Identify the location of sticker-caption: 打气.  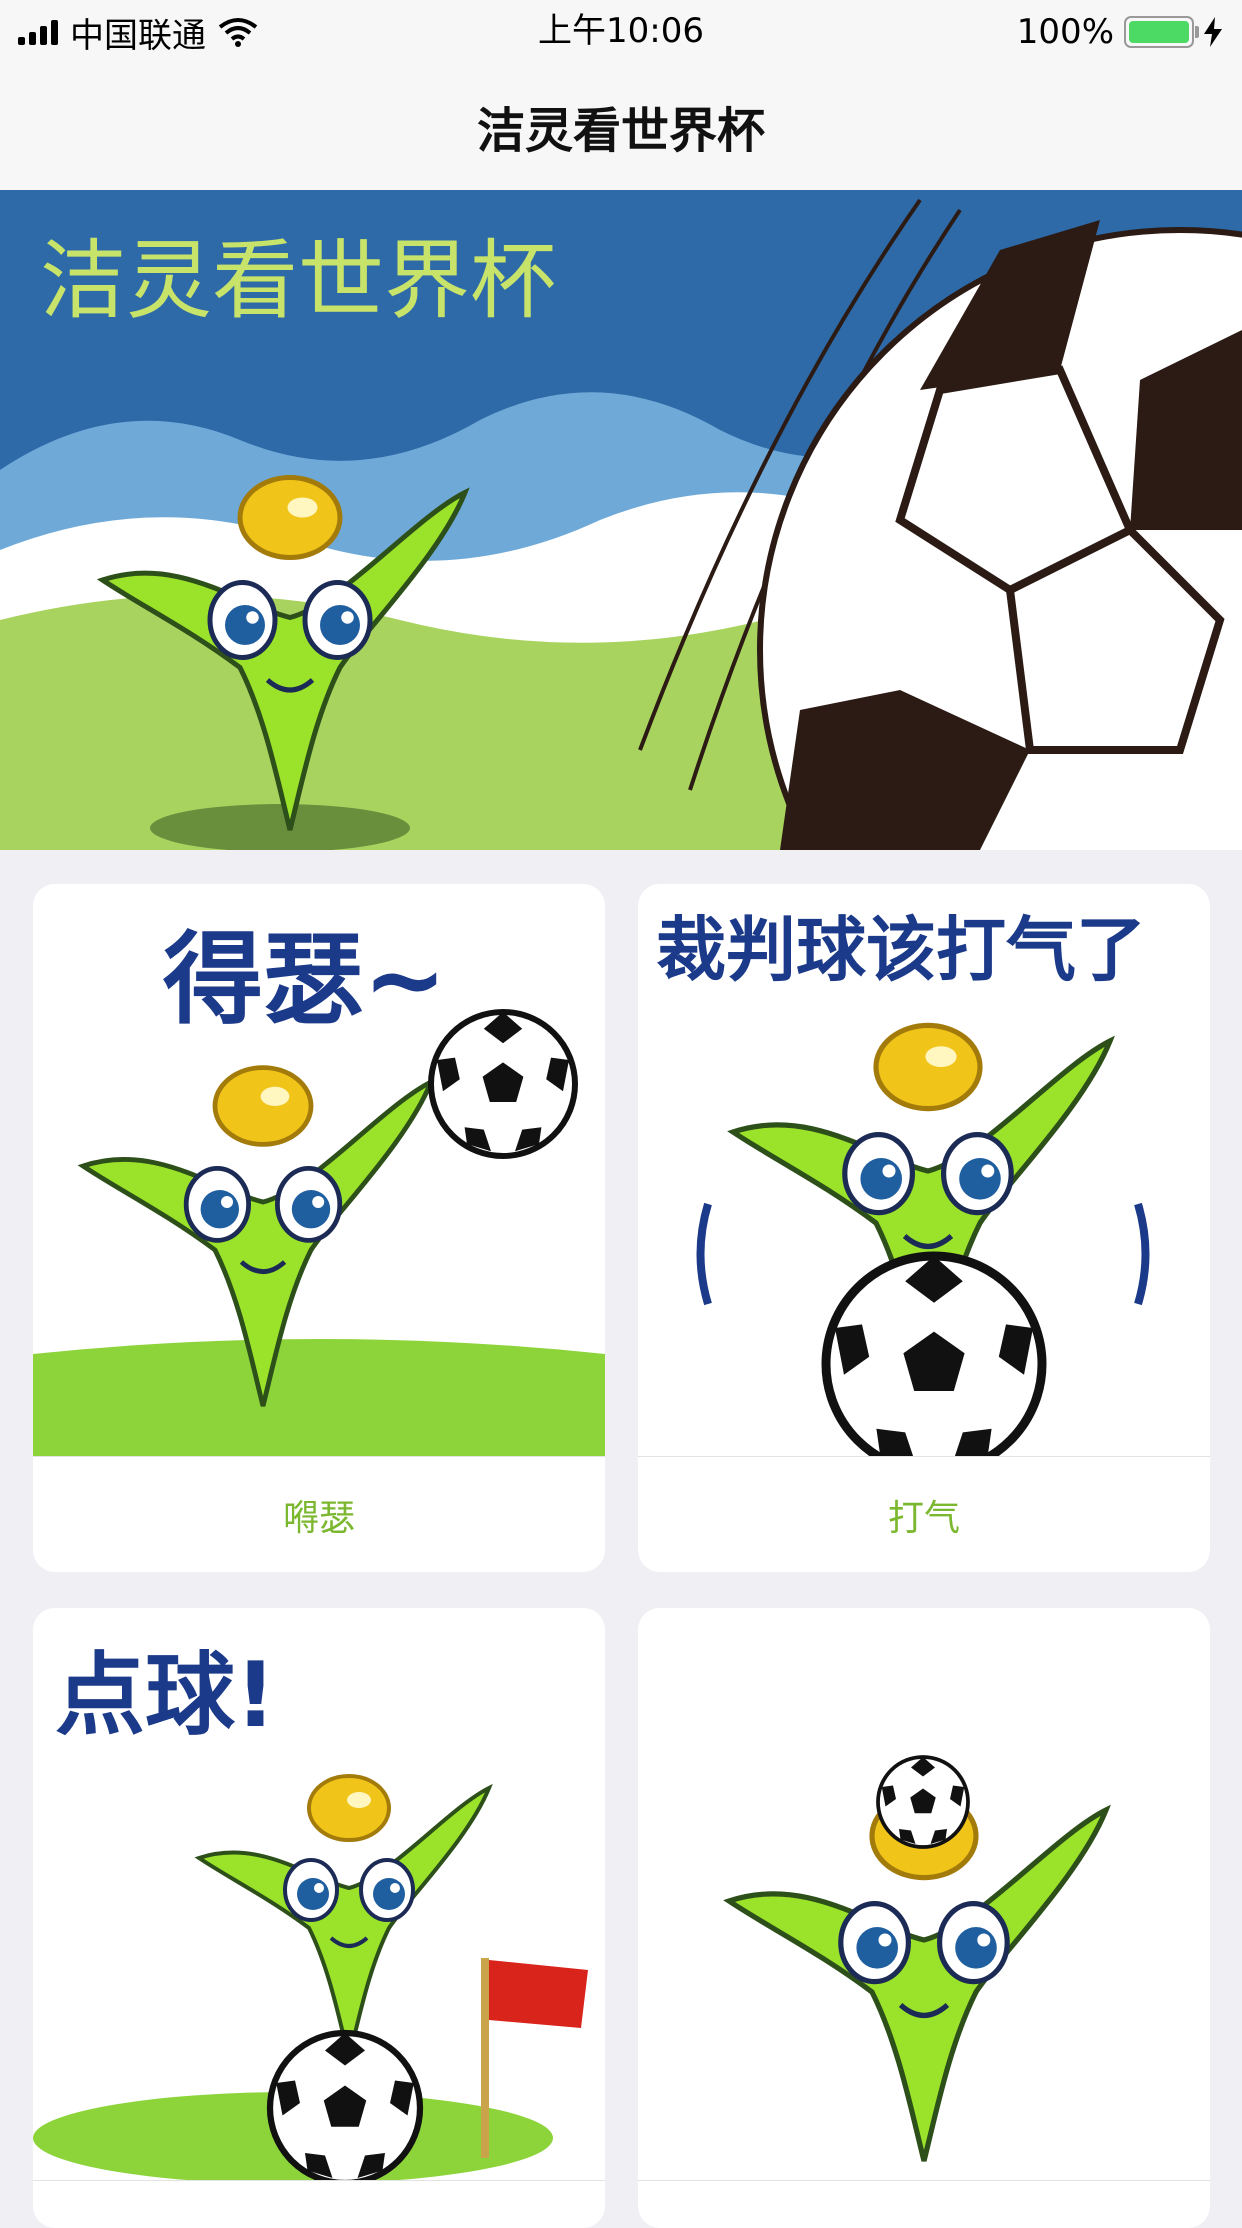
(924, 1514).